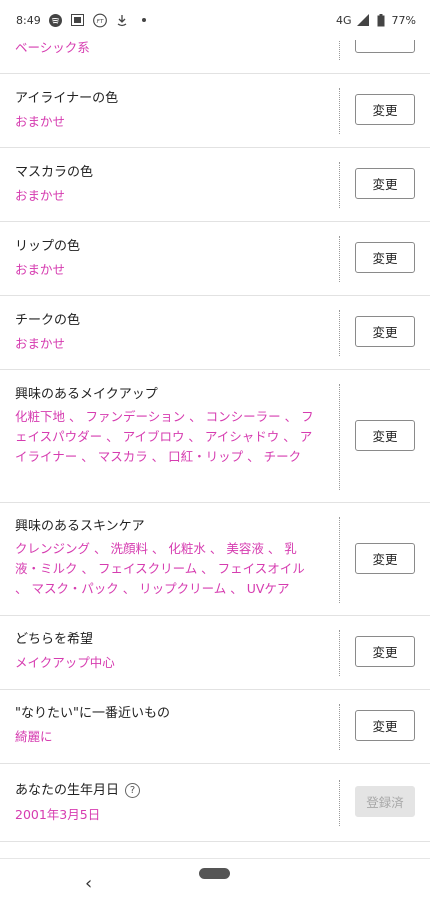 This screenshot has height=908, width=430. I want to click on status-right: 4G 77%, so click(376, 20).